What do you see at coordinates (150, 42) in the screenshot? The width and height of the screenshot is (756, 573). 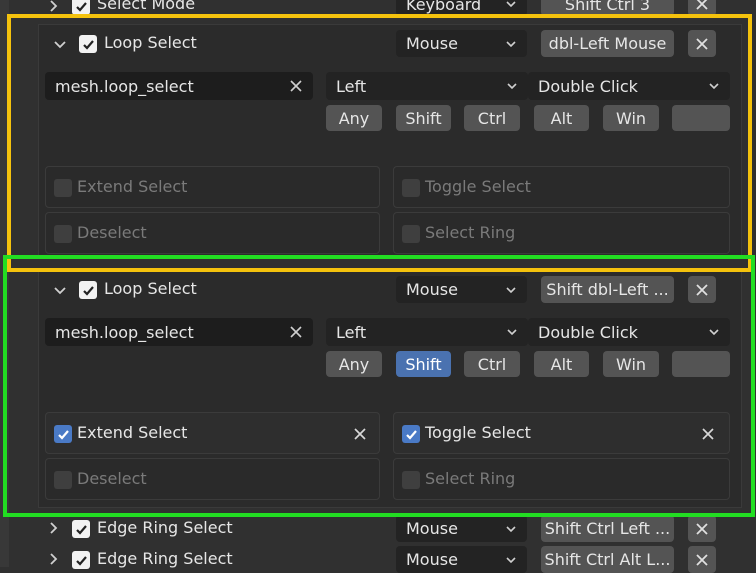 I see `keymap-item-name: Loop Select` at bounding box center [150, 42].